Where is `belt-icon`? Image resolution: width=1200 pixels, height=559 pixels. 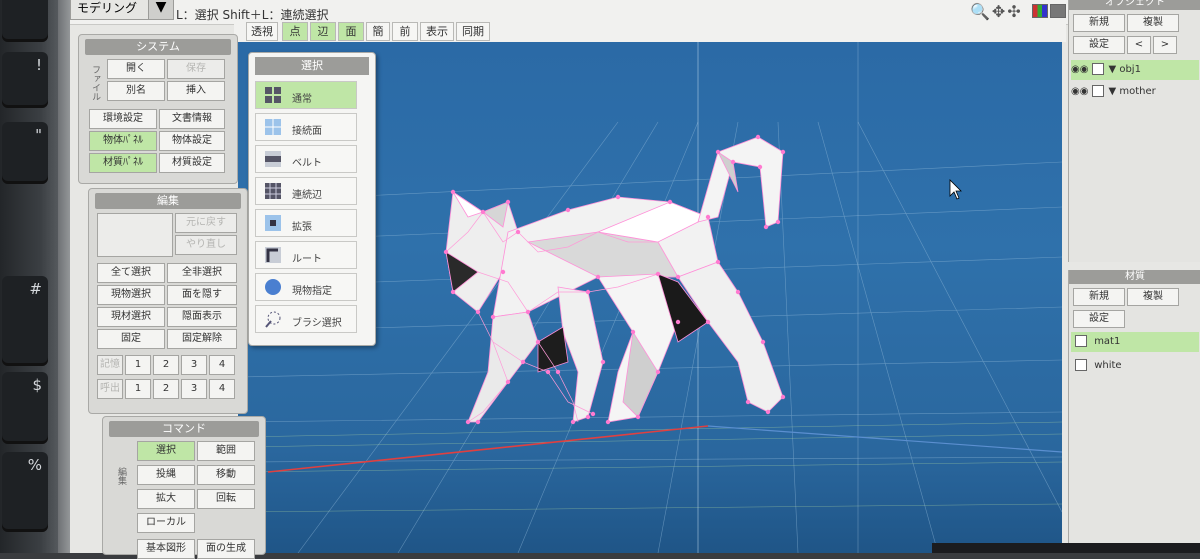 belt-icon is located at coordinates (273, 159).